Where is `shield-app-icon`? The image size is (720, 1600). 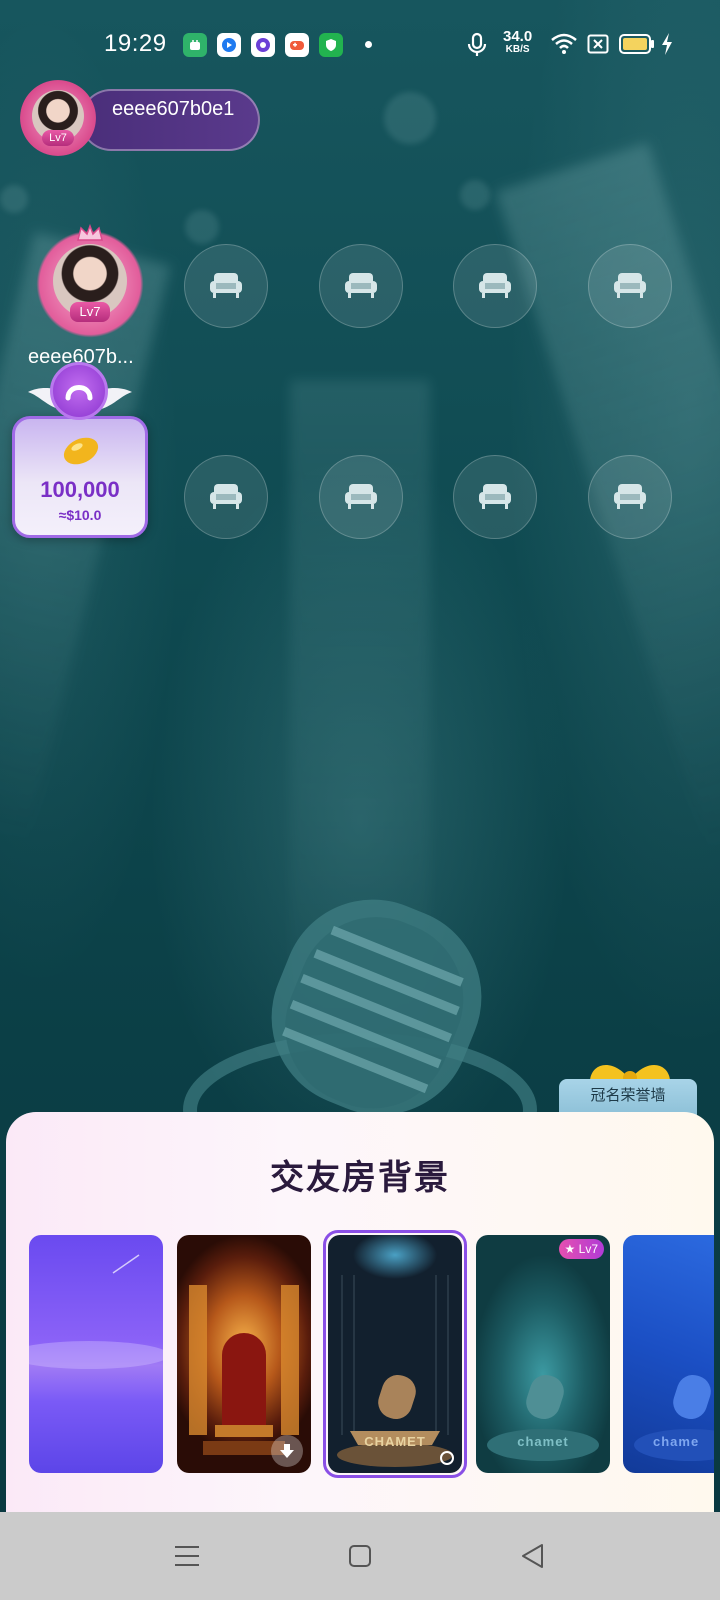 shield-app-icon is located at coordinates (331, 45).